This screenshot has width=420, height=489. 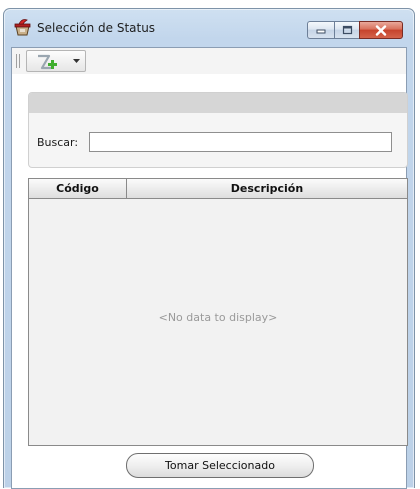 I want to click on search-label: Buscar:, so click(x=58, y=142).